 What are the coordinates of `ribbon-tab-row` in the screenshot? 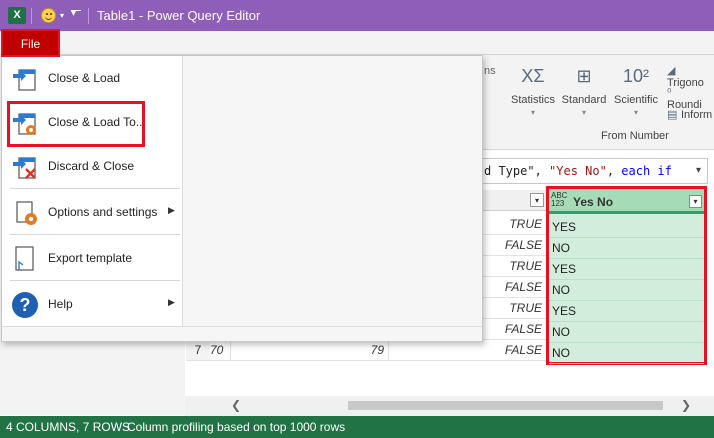 It's located at (357, 43).